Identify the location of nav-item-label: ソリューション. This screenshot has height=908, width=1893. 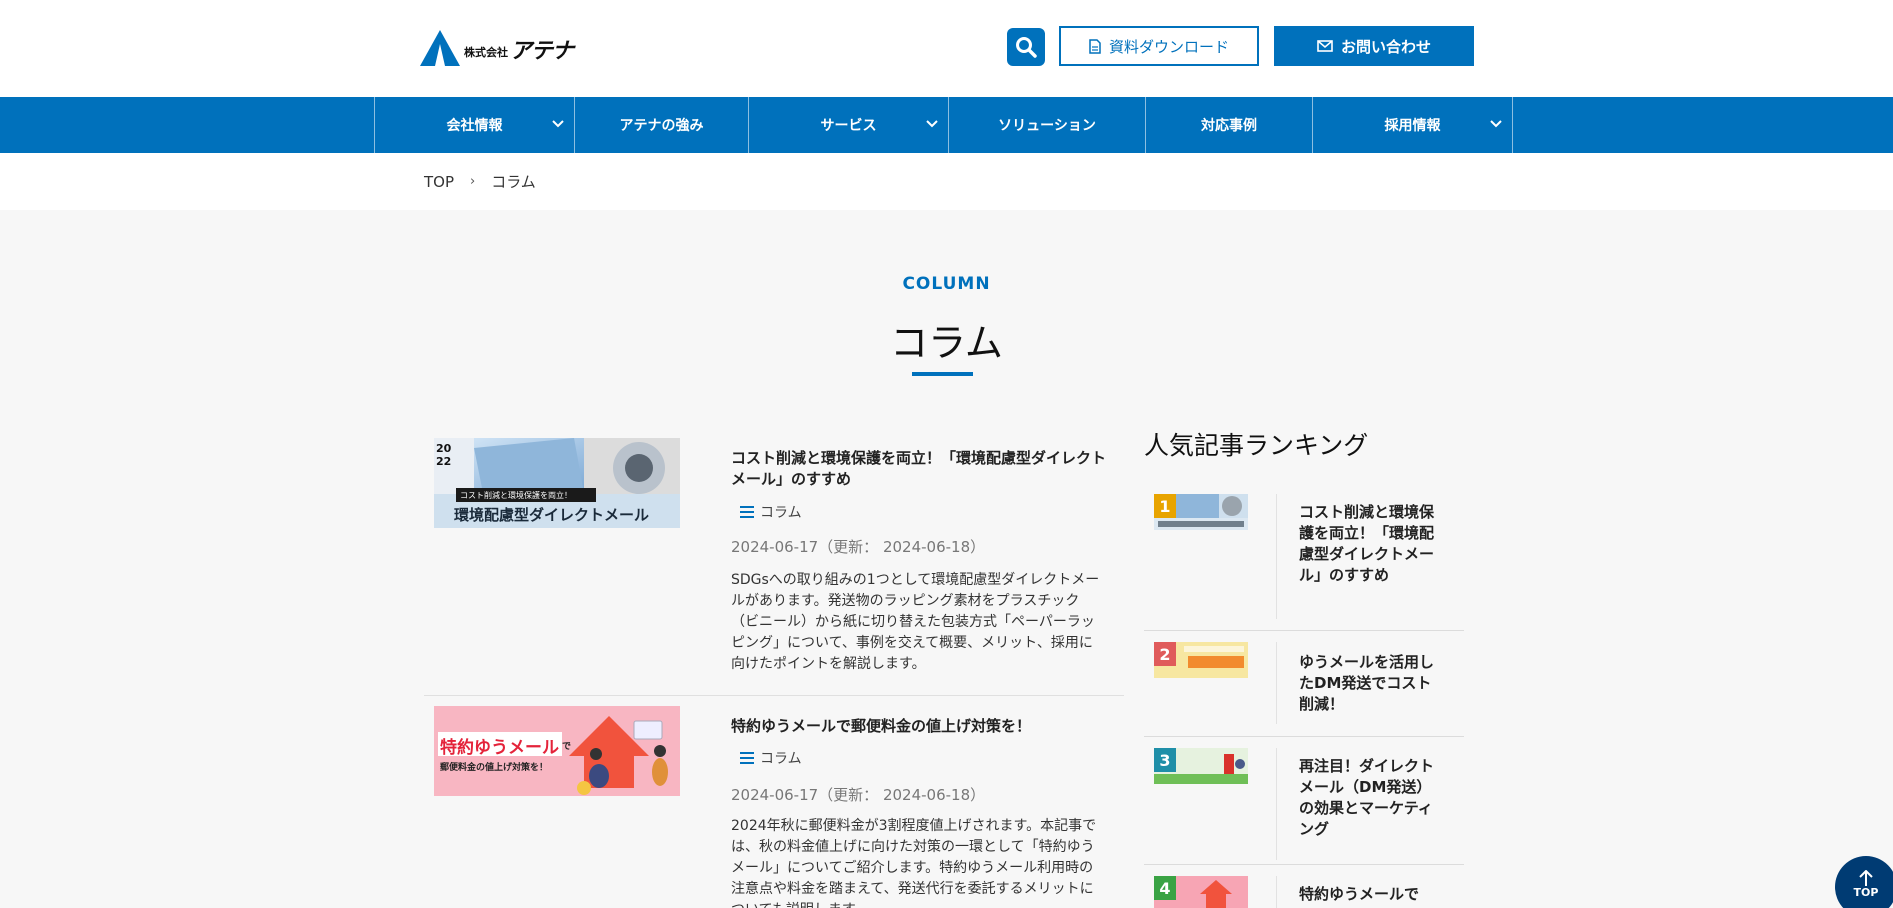
(1047, 126).